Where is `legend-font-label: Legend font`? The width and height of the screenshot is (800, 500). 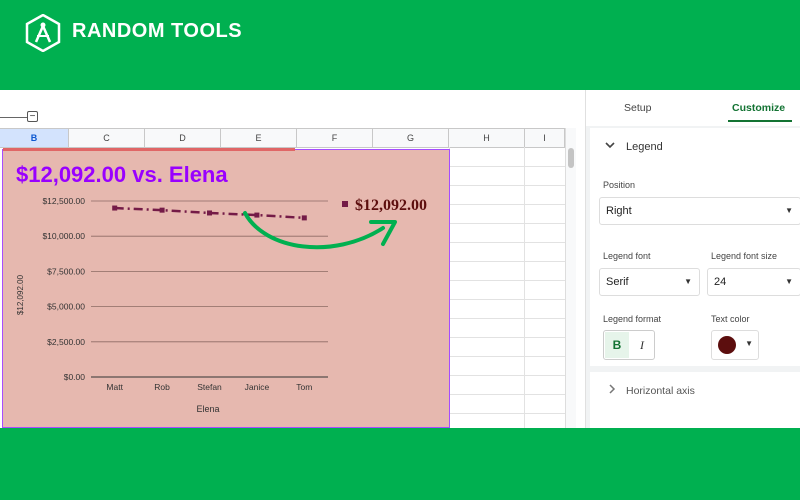
legend-font-label: Legend font is located at coordinates (627, 256).